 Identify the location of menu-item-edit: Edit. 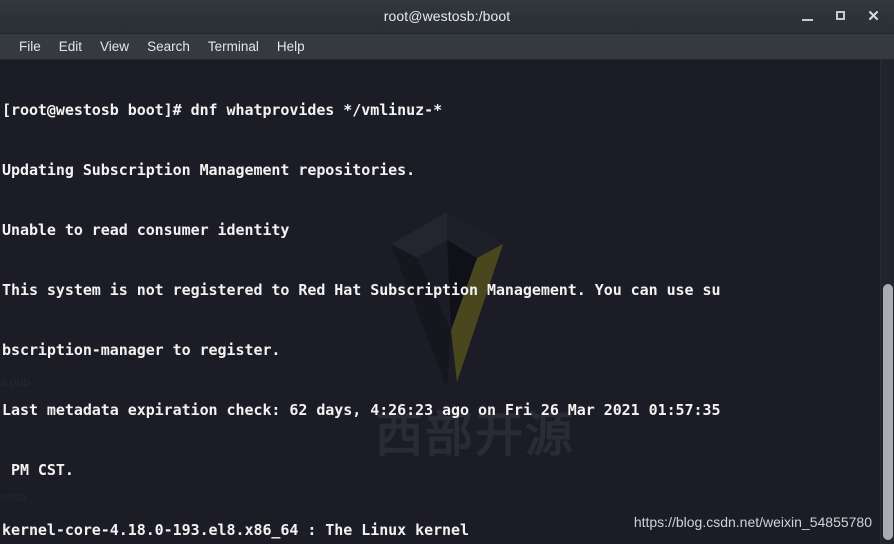
(70, 46).